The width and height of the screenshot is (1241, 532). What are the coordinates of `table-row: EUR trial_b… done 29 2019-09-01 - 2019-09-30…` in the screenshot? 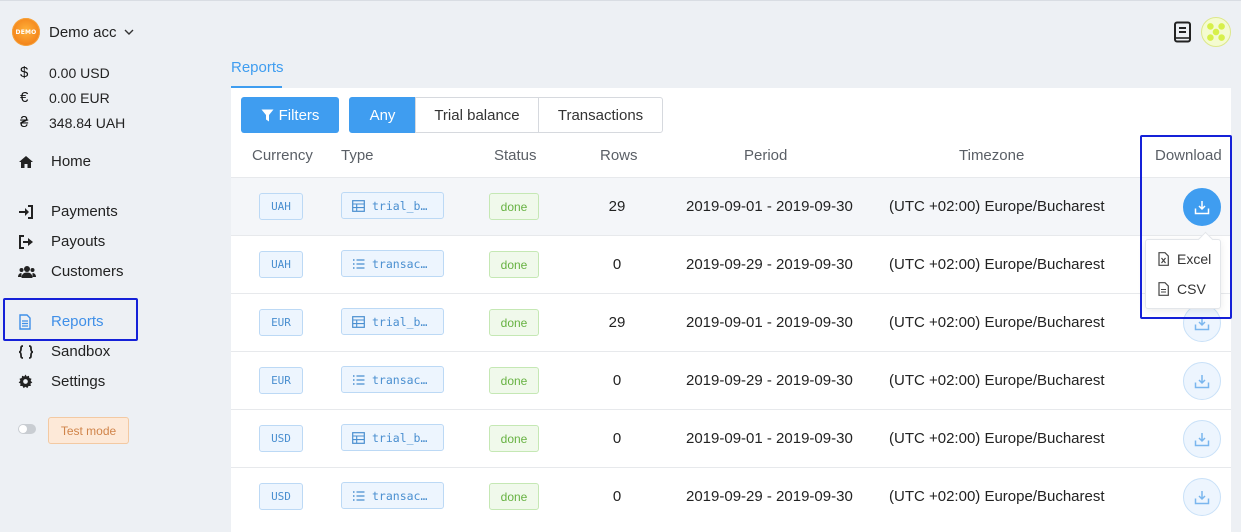 It's located at (731, 322).